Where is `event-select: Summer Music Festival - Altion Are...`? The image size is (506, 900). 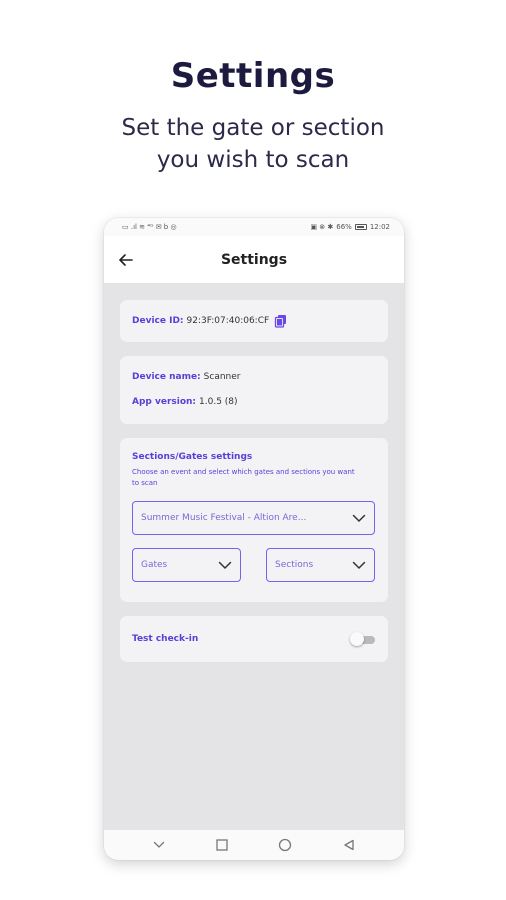 event-select: Summer Music Festival - Altion Are... is located at coordinates (253, 518).